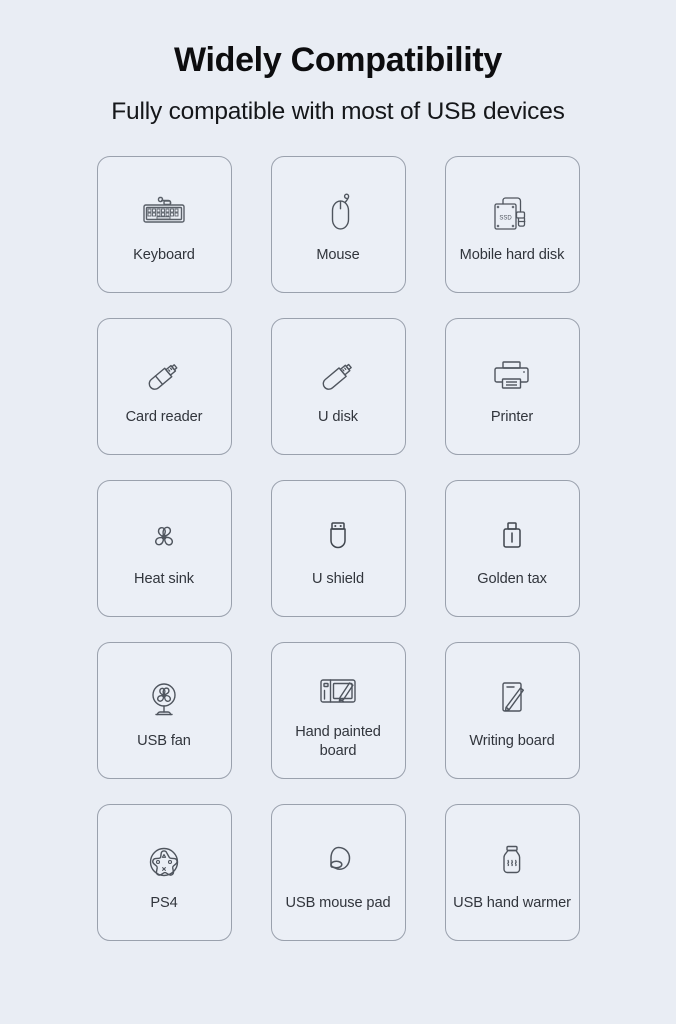 The image size is (676, 1024). Describe the element at coordinates (338, 903) in the screenshot. I see `device-label: USB mouse pad` at that location.